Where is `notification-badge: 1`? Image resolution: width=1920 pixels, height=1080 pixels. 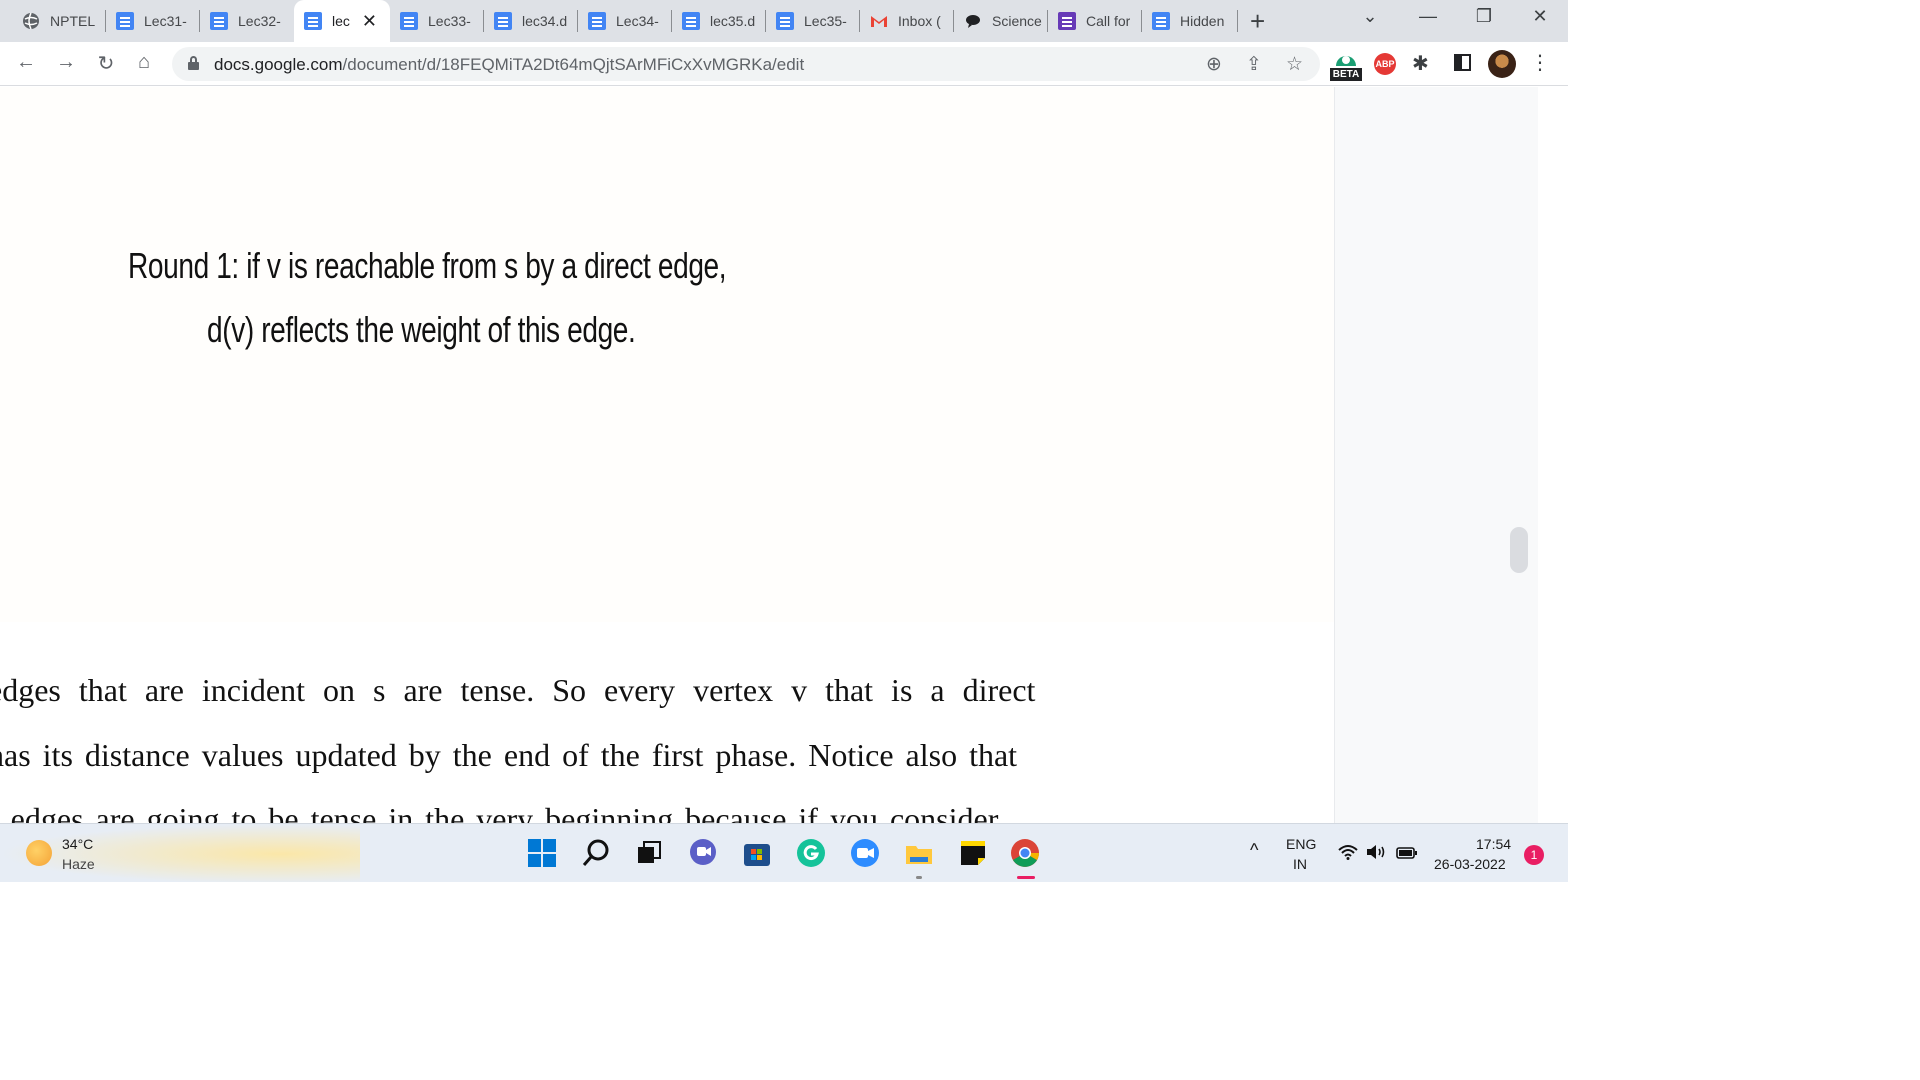 notification-badge: 1 is located at coordinates (1534, 855).